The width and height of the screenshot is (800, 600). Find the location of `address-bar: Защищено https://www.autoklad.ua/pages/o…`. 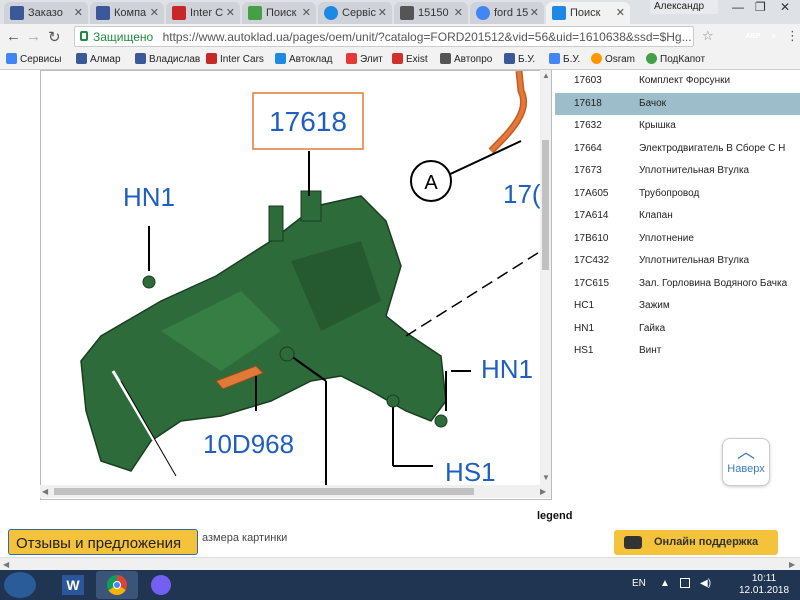

address-bar: Защищено https://www.autoklad.ua/pages/o… is located at coordinates (384, 36).